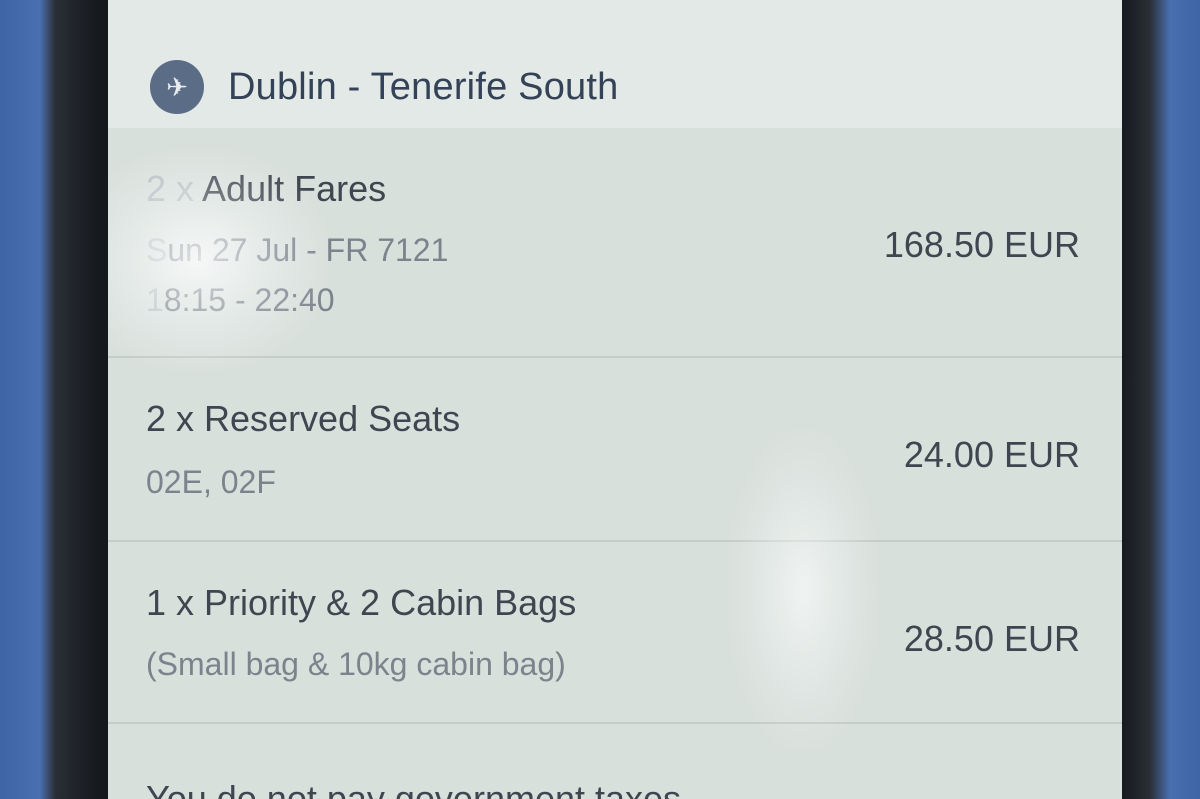 The width and height of the screenshot is (1200, 799). I want to click on seats-title: 2 x Reserved Seats, so click(303, 418).